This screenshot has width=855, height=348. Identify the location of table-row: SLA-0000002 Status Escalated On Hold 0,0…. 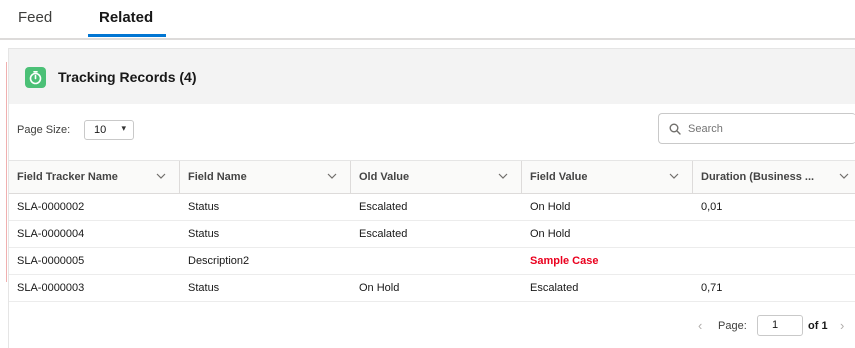
(432, 207).